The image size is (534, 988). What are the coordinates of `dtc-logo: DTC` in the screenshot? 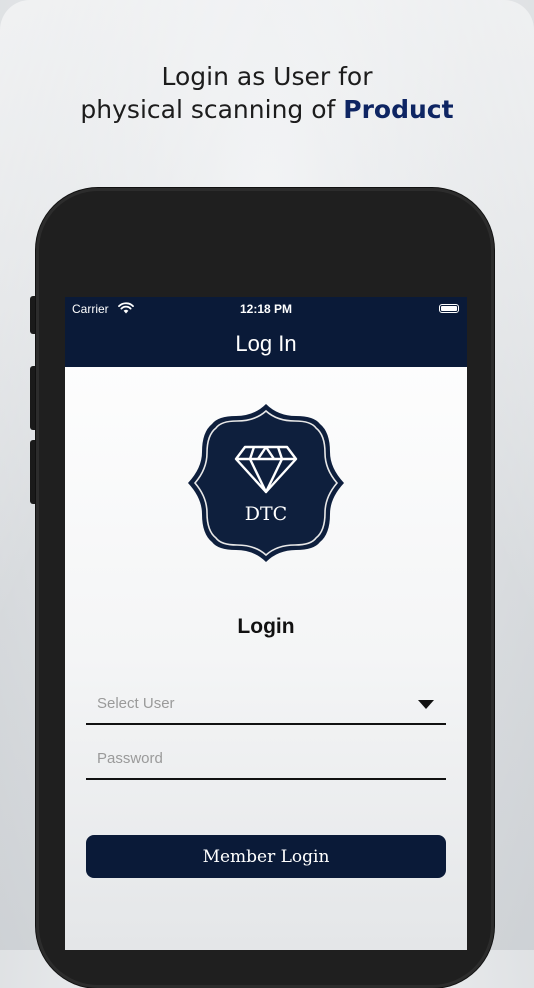 It's located at (266, 483).